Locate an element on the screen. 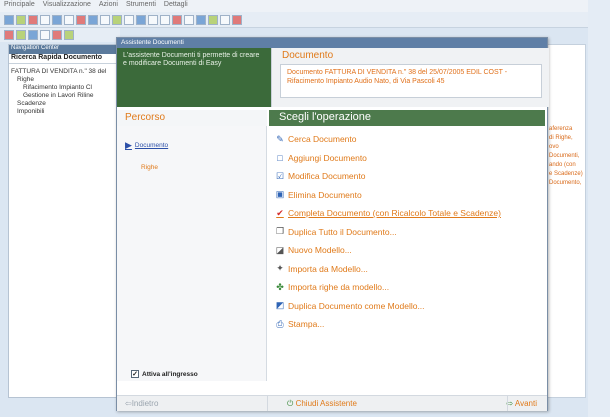  main-toolbar is located at coordinates (305, 20).